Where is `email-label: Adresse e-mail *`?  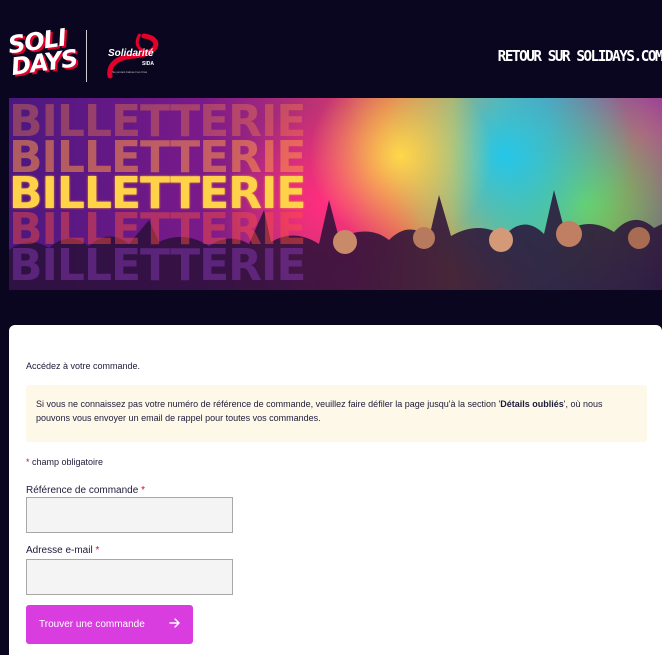
email-label: Adresse e-mail * is located at coordinates (62, 550).